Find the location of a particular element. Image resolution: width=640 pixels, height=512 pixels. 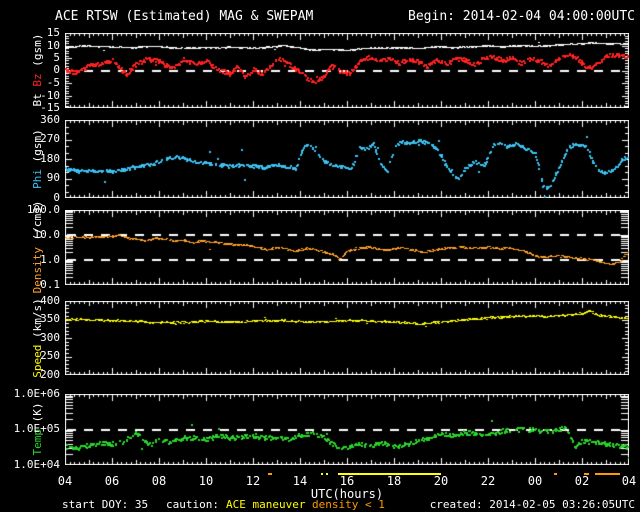

x-tick-label: 06 is located at coordinates (112, 481).